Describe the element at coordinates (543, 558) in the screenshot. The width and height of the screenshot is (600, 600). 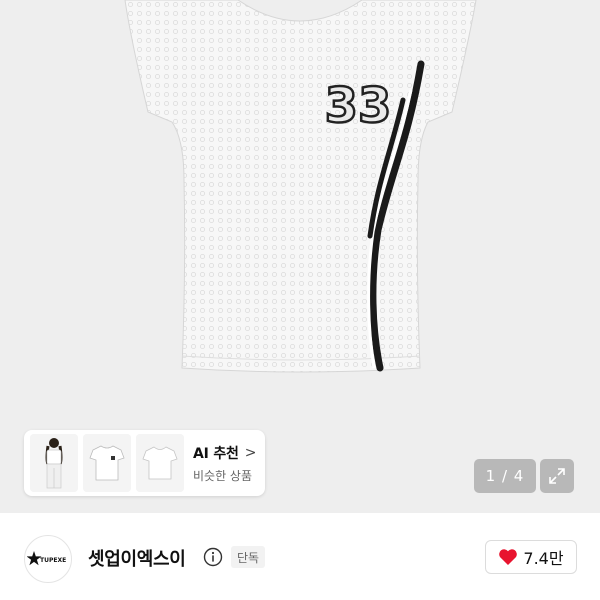
I see `like-count: 7.4만` at that location.